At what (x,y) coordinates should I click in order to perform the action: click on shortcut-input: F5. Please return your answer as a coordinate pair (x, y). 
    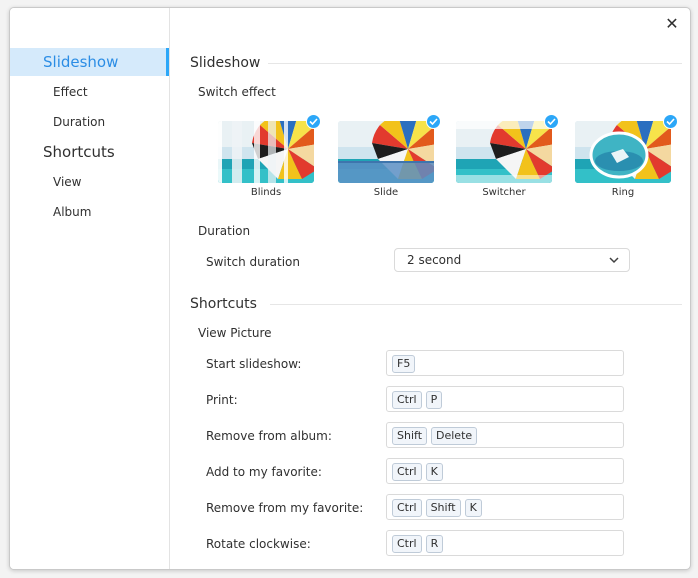
    Looking at the image, I should click on (505, 363).